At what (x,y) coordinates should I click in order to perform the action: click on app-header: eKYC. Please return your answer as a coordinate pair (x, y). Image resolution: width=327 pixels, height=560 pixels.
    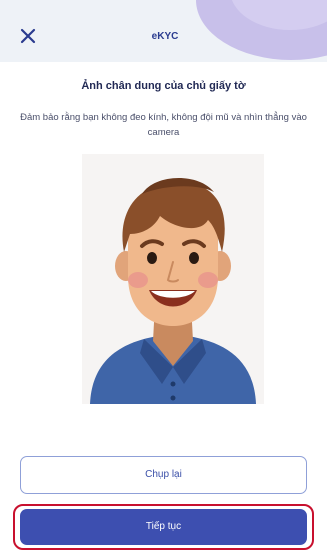
    Looking at the image, I should click on (163, 31).